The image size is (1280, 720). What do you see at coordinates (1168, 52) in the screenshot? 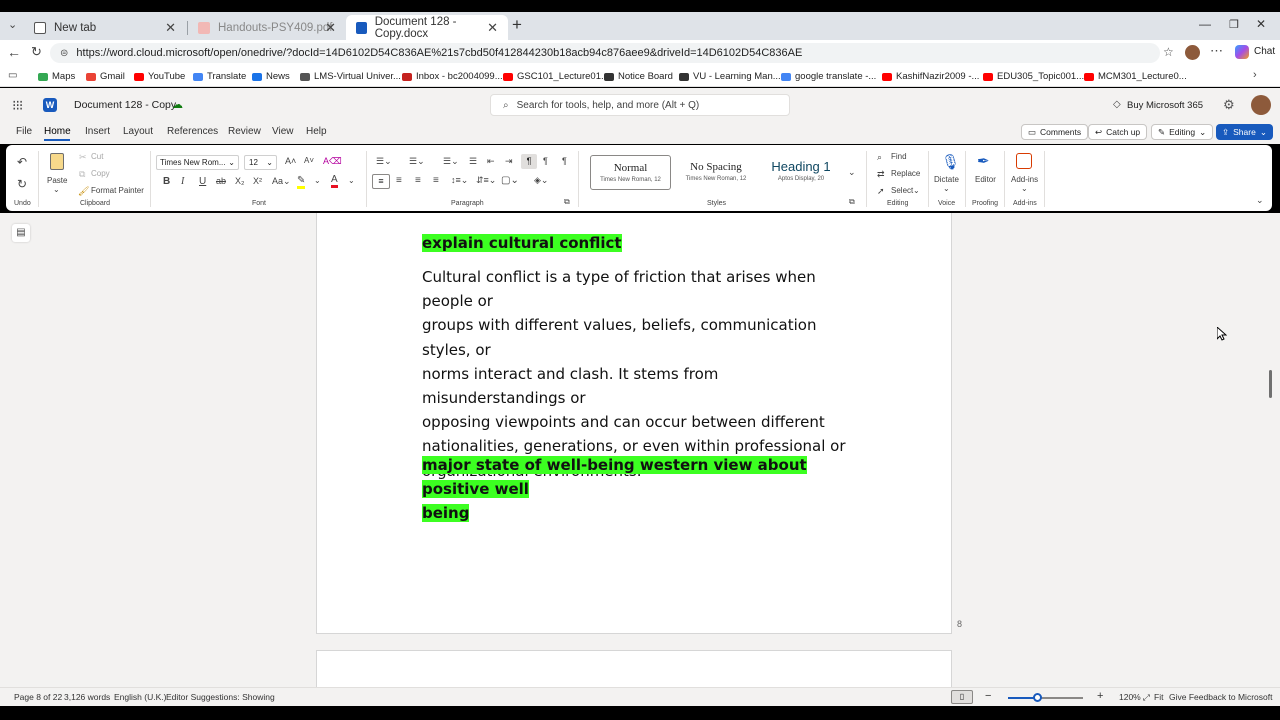
I see `favorites-icon: ☆` at bounding box center [1168, 52].